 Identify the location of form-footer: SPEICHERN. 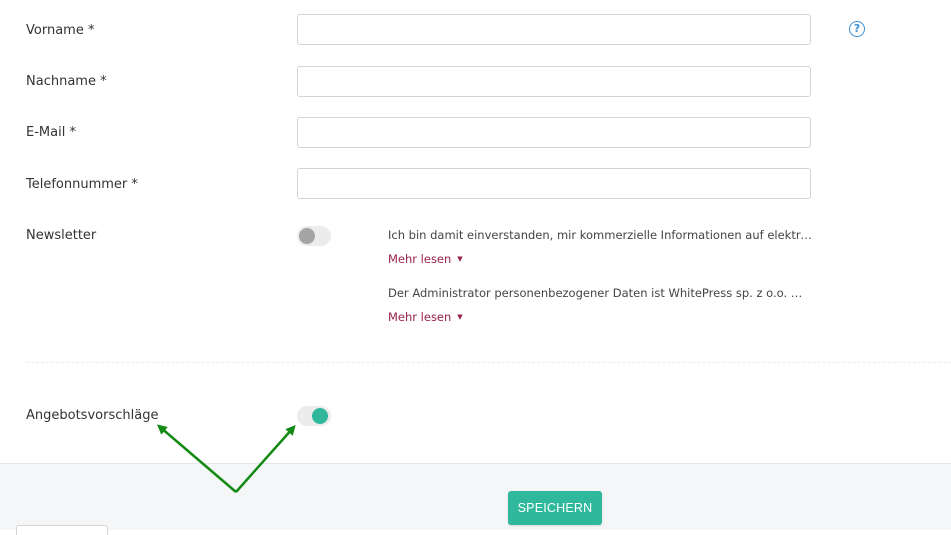
(475, 499).